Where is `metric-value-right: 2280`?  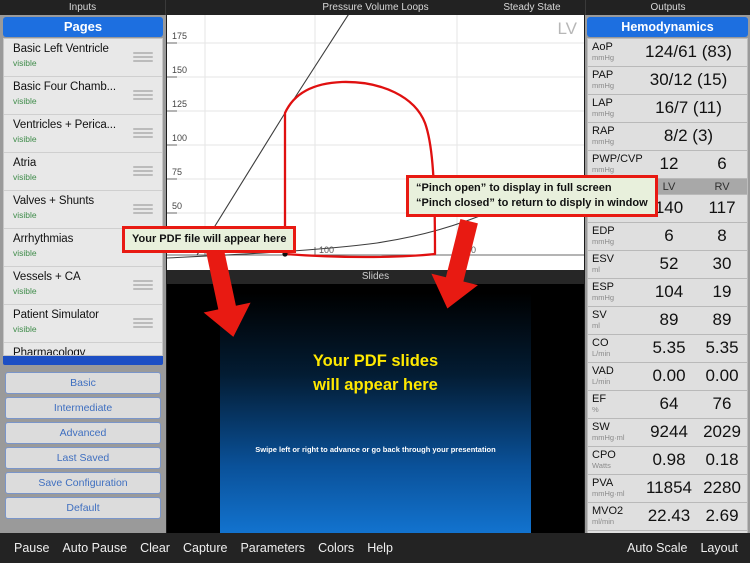 metric-value-right: 2280 is located at coordinates (722, 487).